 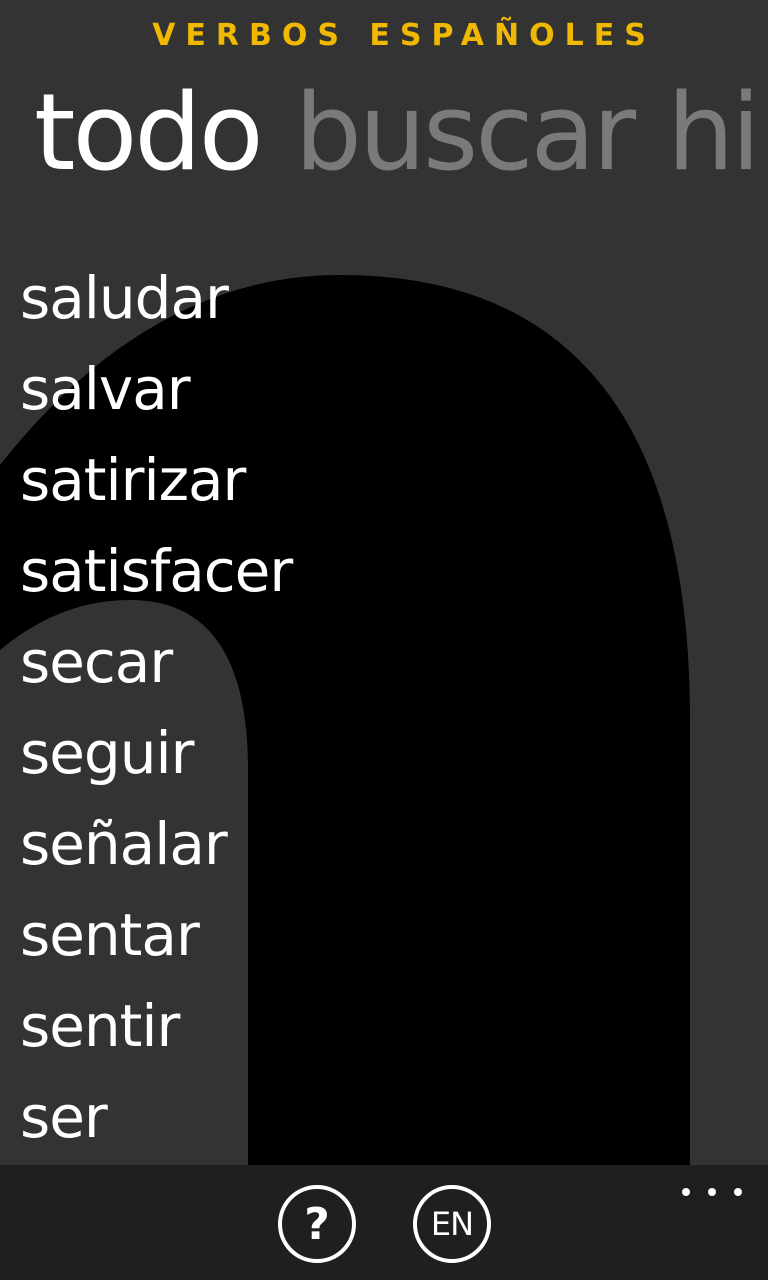 What do you see at coordinates (156, 249) in the screenshot?
I see `list-item: saltar` at bounding box center [156, 249].